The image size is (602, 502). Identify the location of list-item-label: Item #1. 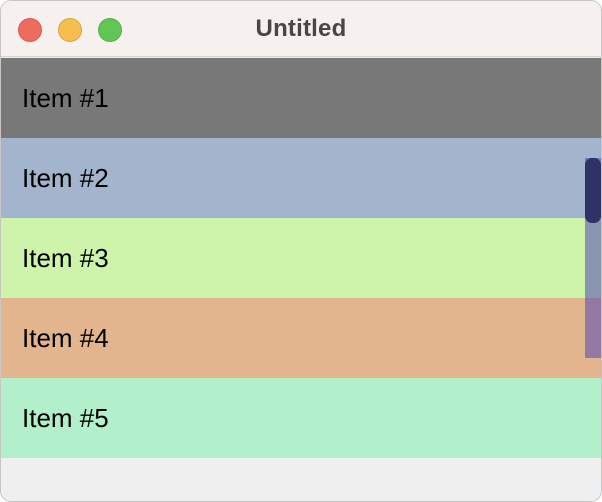
(65, 98).